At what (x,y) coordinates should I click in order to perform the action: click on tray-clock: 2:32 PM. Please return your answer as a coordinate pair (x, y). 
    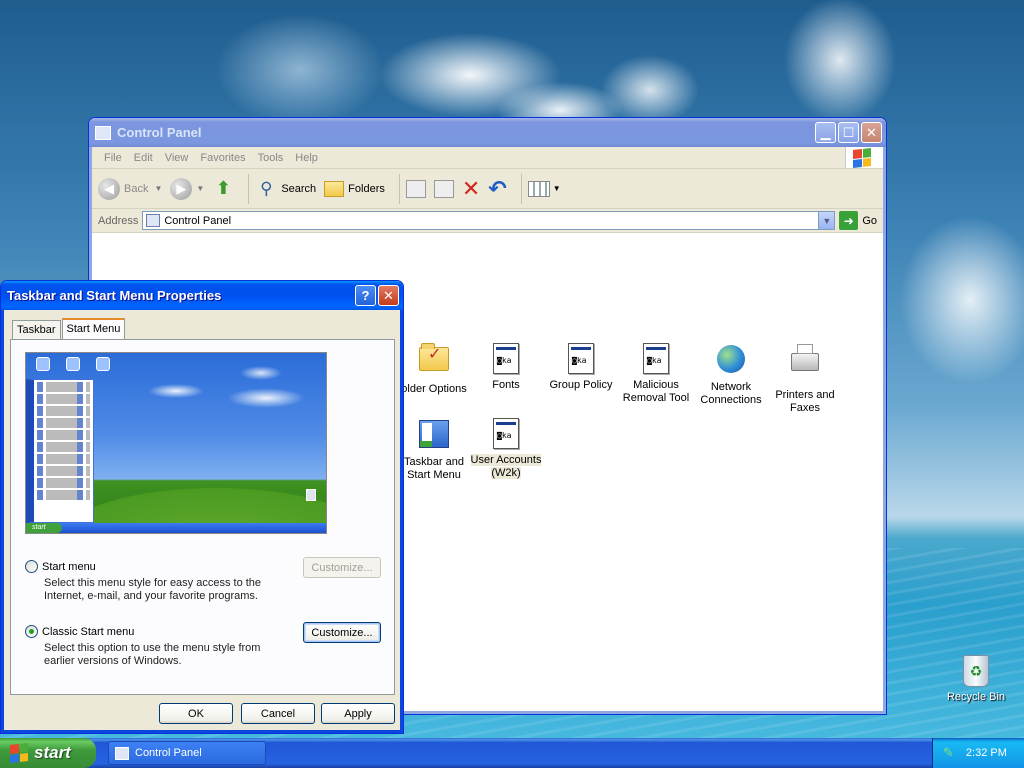
    Looking at the image, I should click on (986, 753).